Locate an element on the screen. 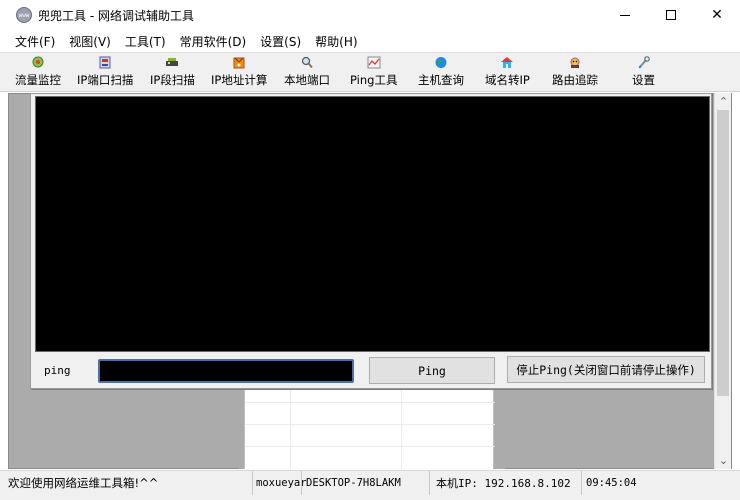 This screenshot has height=500, width=740. window-controls: ✕ is located at coordinates (671, 15).